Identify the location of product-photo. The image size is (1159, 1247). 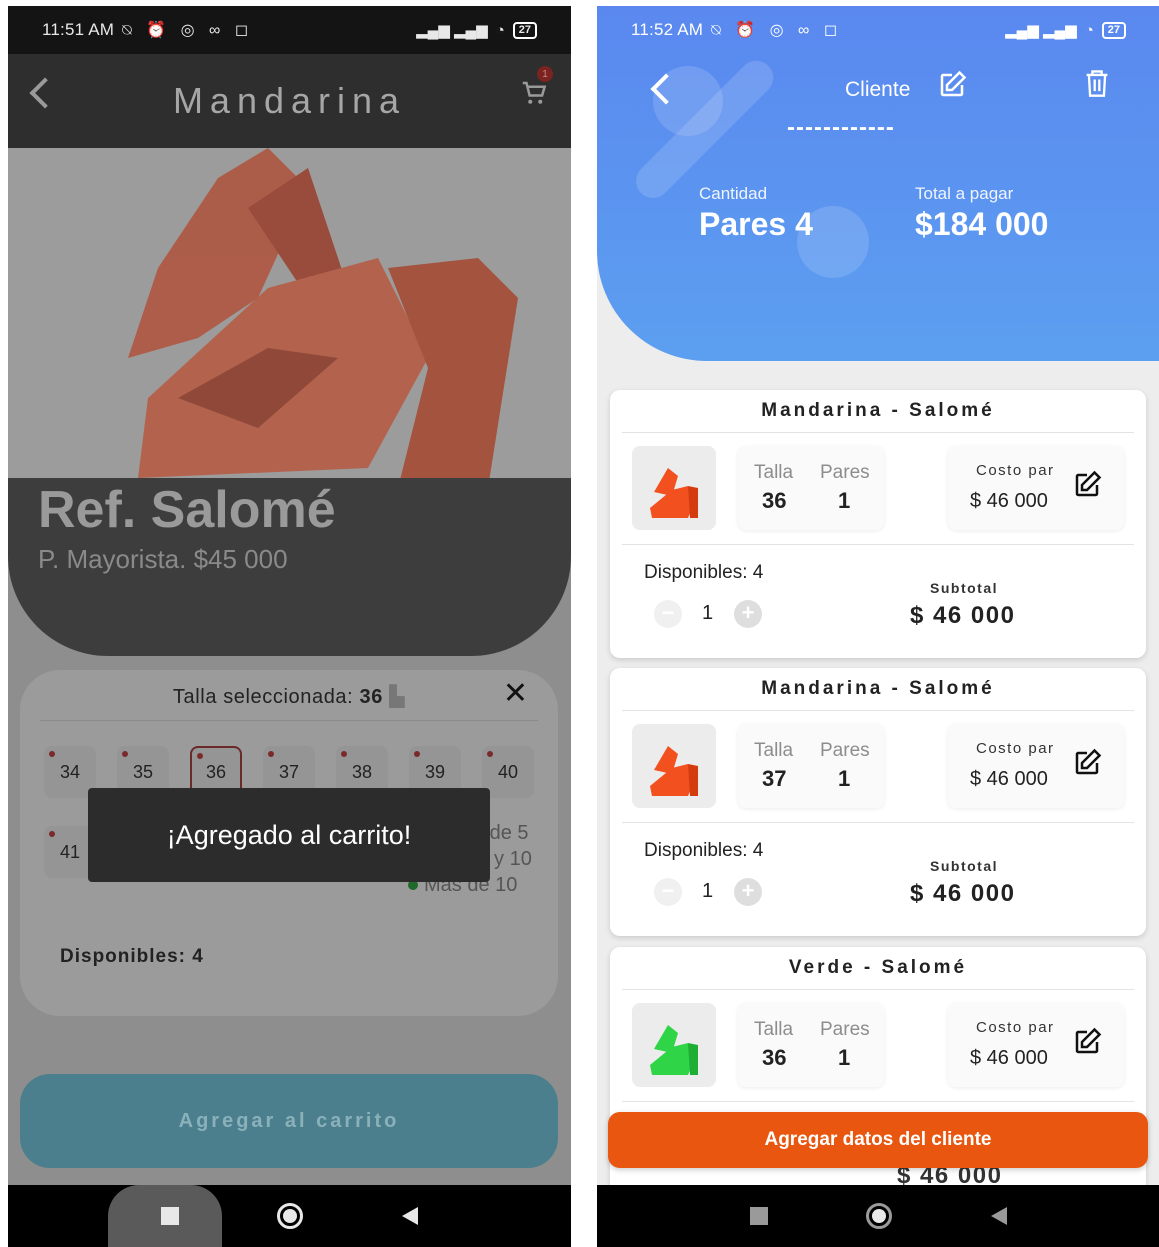
(289, 318).